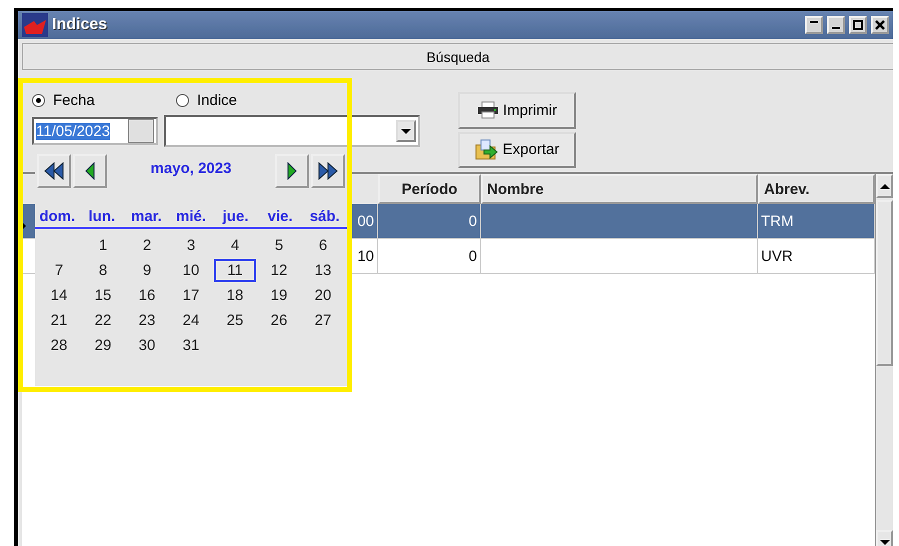  What do you see at coordinates (103, 295) in the screenshot?
I see `calendar-day: 15` at bounding box center [103, 295].